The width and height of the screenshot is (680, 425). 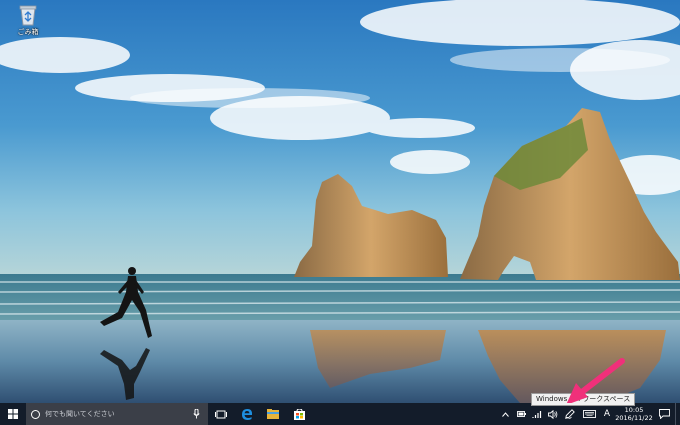 I want to click on clock: 10:05 2016/11/22, so click(x=634, y=414).